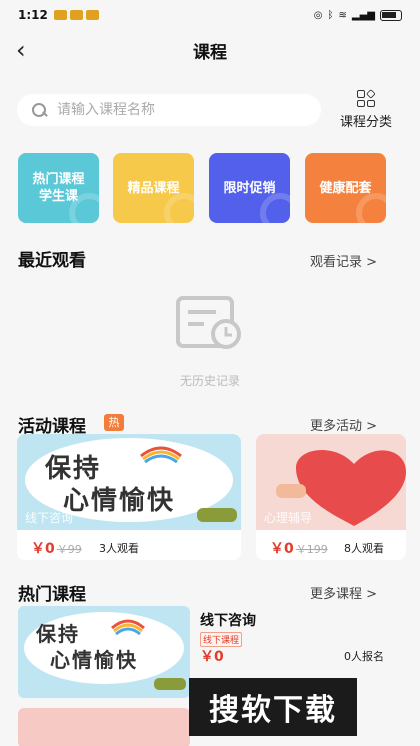 This screenshot has height=746, width=420. What do you see at coordinates (209, 381) in the screenshot?
I see `empty-history-text: 无历史记录` at bounding box center [209, 381].